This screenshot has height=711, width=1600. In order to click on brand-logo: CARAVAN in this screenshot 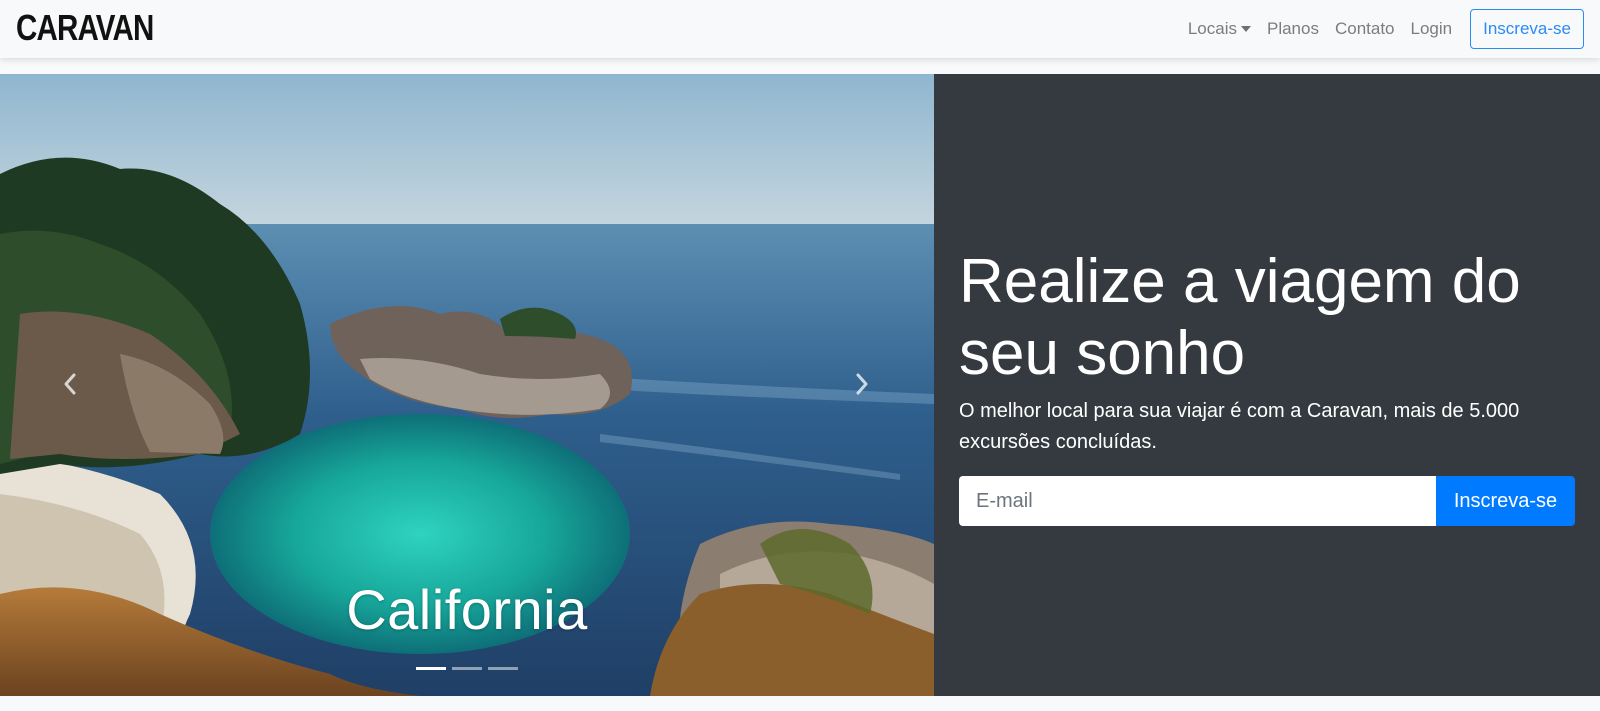, I will do `click(85, 28)`.